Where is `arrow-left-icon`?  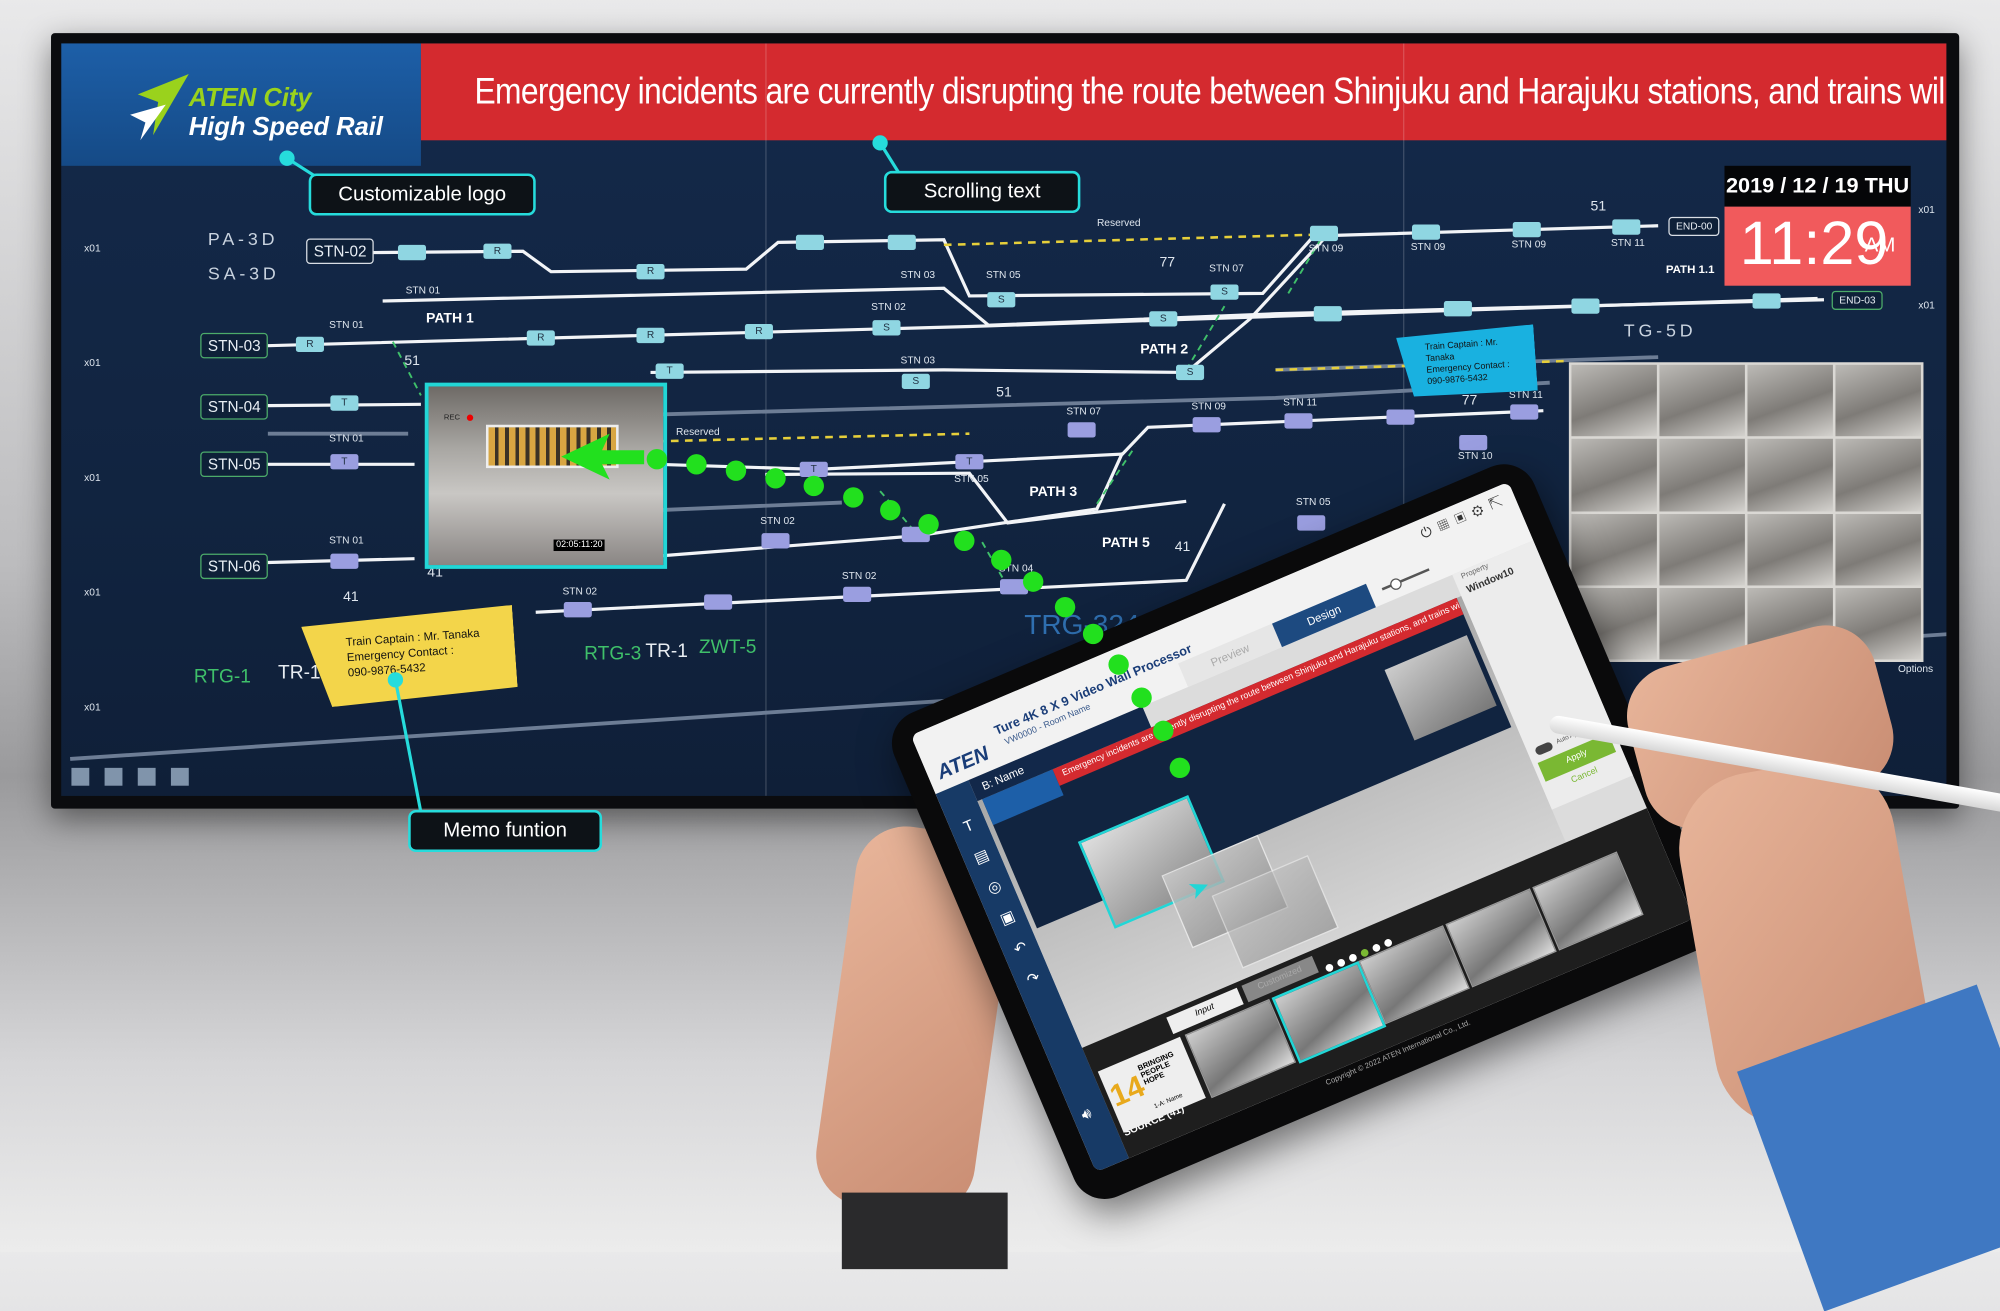
arrow-left-icon is located at coordinates (603, 456).